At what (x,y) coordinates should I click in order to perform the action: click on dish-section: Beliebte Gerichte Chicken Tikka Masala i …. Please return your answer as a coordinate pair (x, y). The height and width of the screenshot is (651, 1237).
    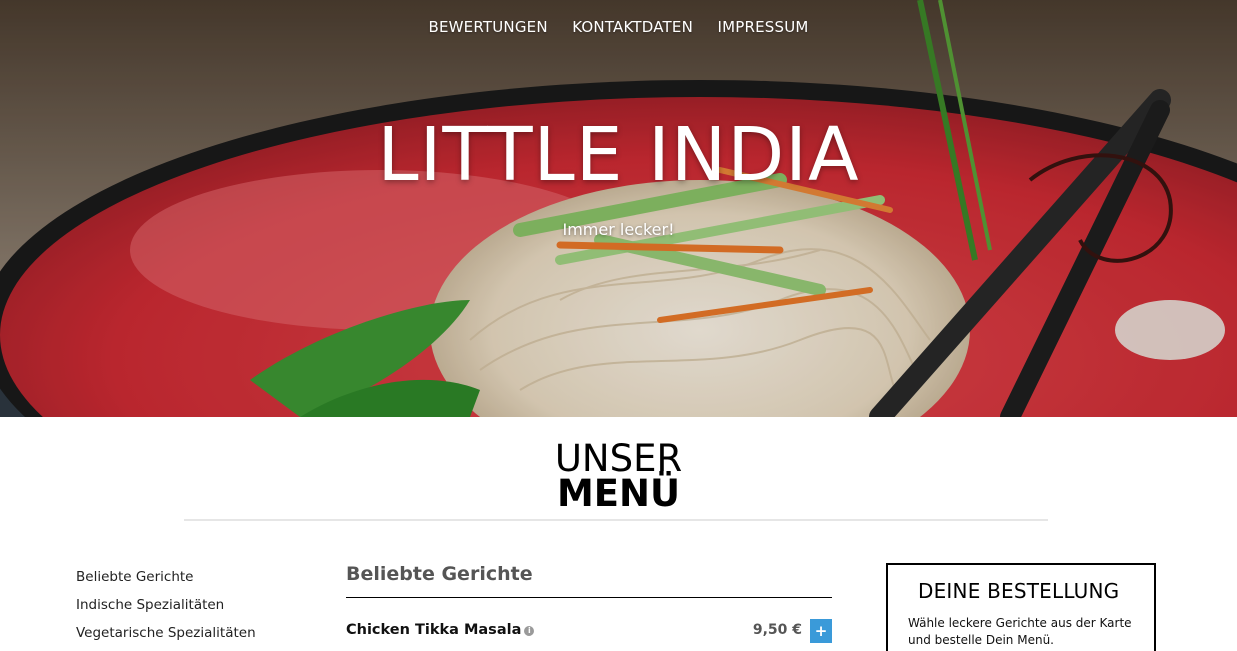
    Looking at the image, I should click on (589, 603).